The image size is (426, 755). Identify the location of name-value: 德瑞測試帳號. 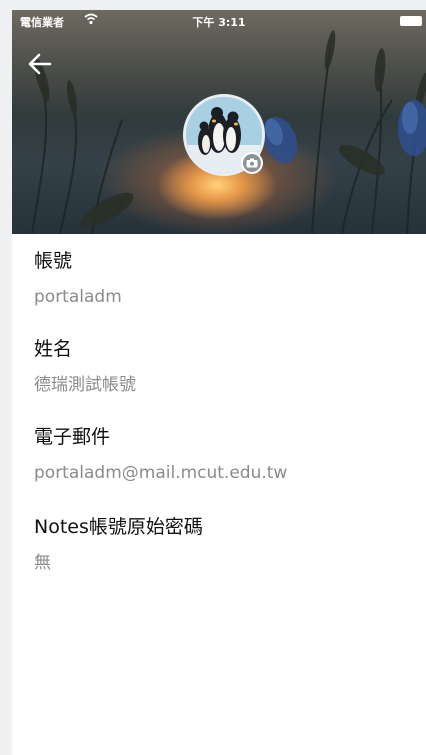
(85, 385).